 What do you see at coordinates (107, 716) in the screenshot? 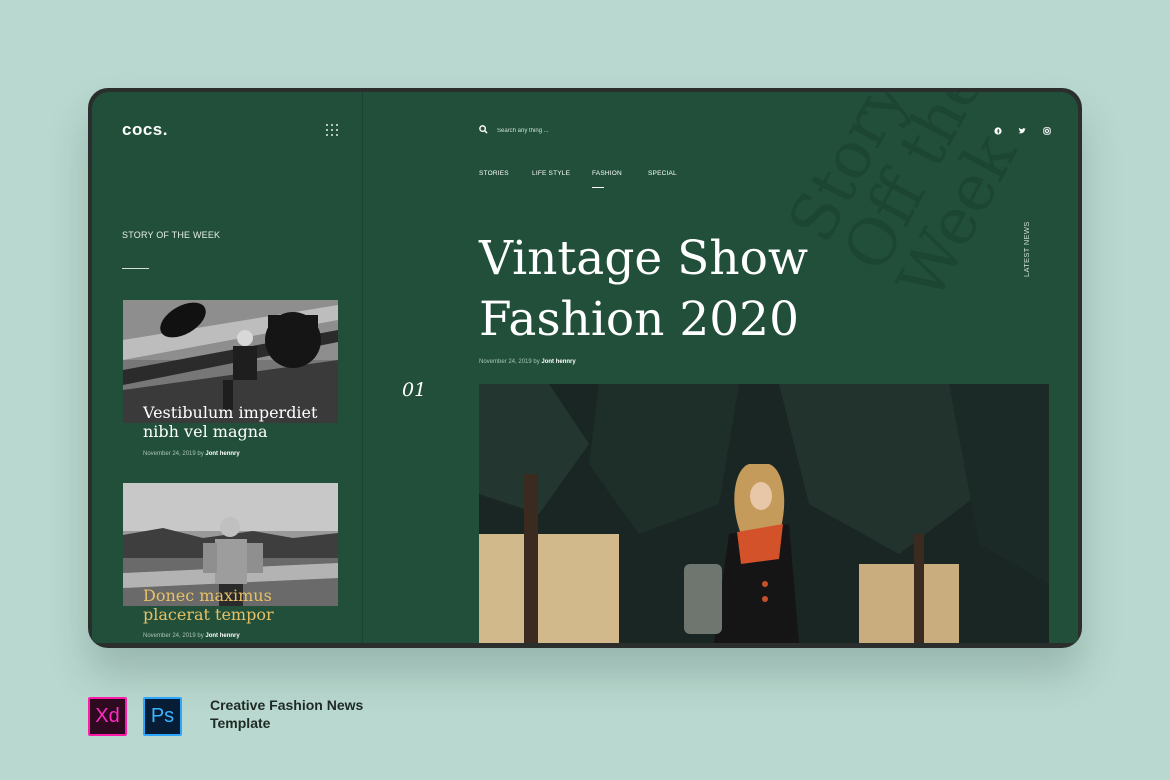
I see `xd-icon: Xd` at bounding box center [107, 716].